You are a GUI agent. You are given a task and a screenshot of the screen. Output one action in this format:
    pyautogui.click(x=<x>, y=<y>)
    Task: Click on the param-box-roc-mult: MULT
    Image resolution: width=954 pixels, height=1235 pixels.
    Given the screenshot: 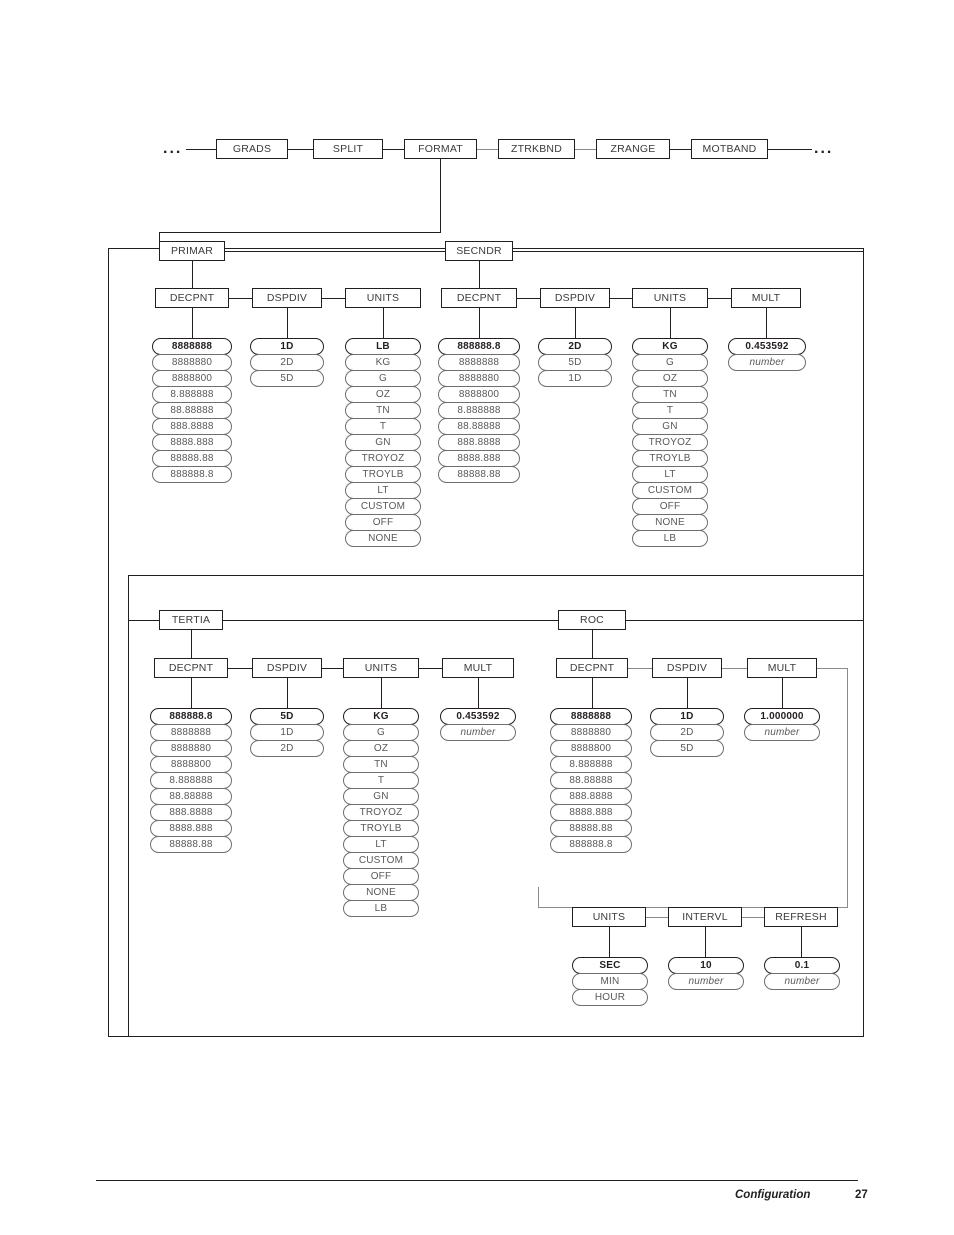 What is the action you would take?
    pyautogui.click(x=782, y=668)
    